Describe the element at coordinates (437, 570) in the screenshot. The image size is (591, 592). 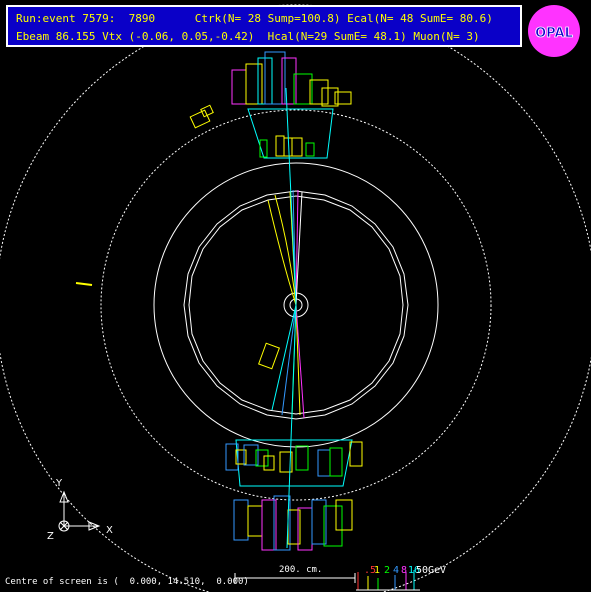
I see `legend-unit: GeV` at that location.